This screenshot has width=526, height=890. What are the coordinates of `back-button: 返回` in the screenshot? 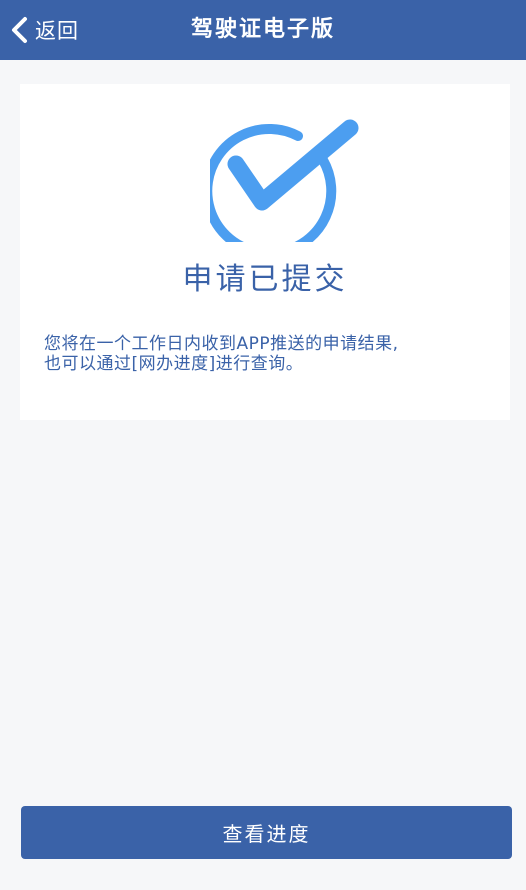 It's located at (44, 30).